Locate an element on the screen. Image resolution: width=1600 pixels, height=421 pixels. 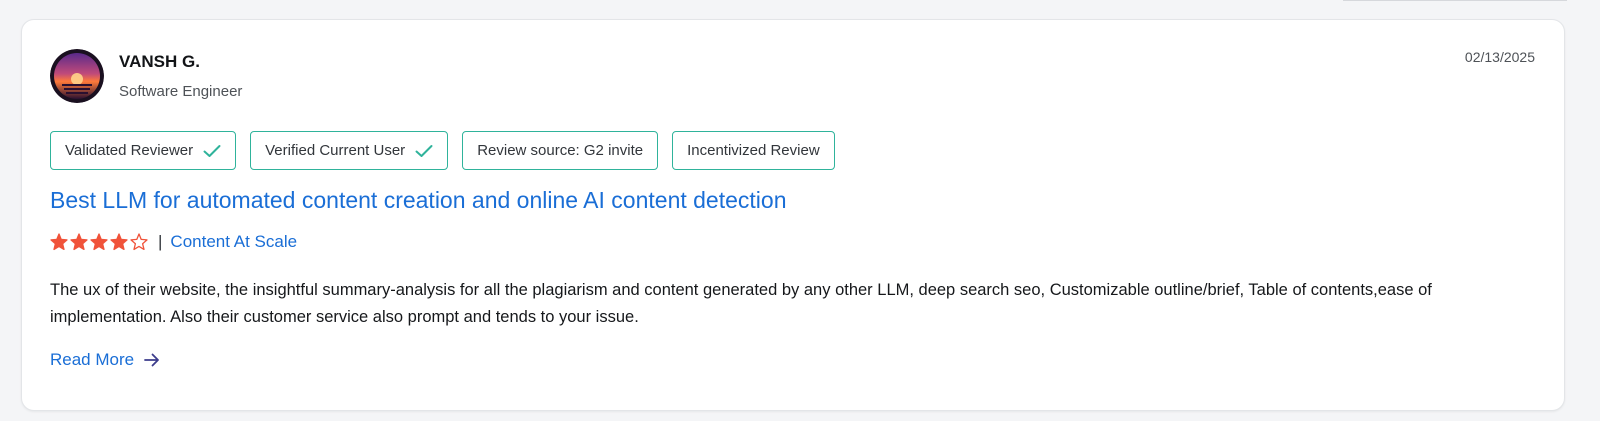
verified-current-user-badge: Verified Current User is located at coordinates (349, 150).